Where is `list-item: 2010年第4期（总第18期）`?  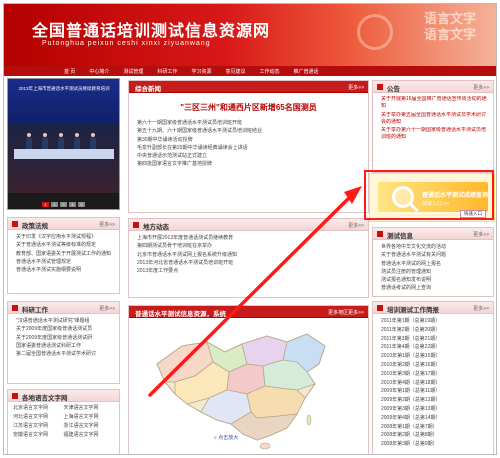 list-item: 2010年第4期（总第18期） is located at coordinates (434, 383).